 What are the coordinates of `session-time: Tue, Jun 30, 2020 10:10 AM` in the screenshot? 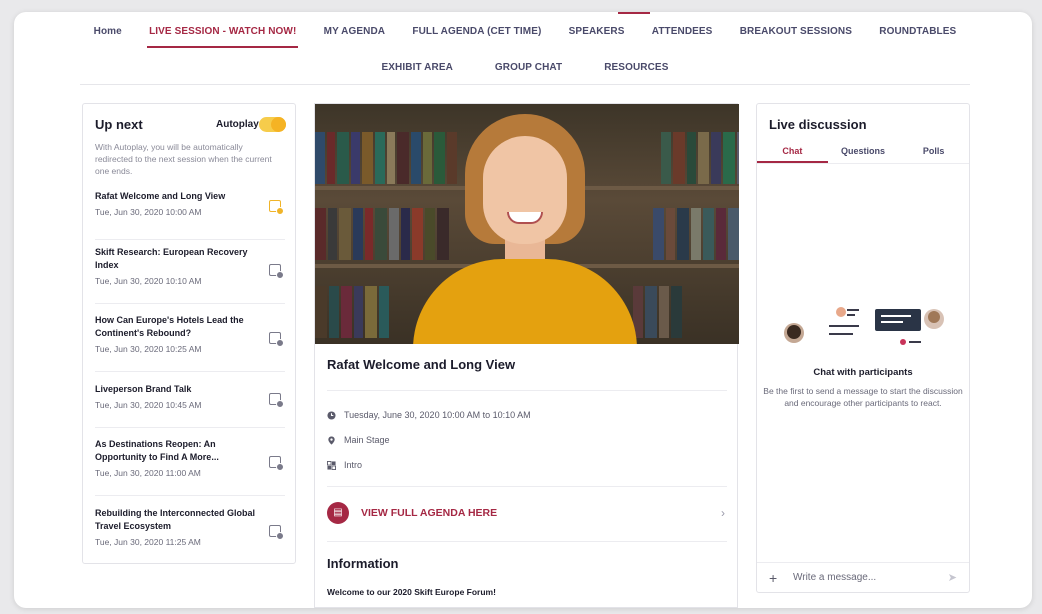 It's located at (148, 281).